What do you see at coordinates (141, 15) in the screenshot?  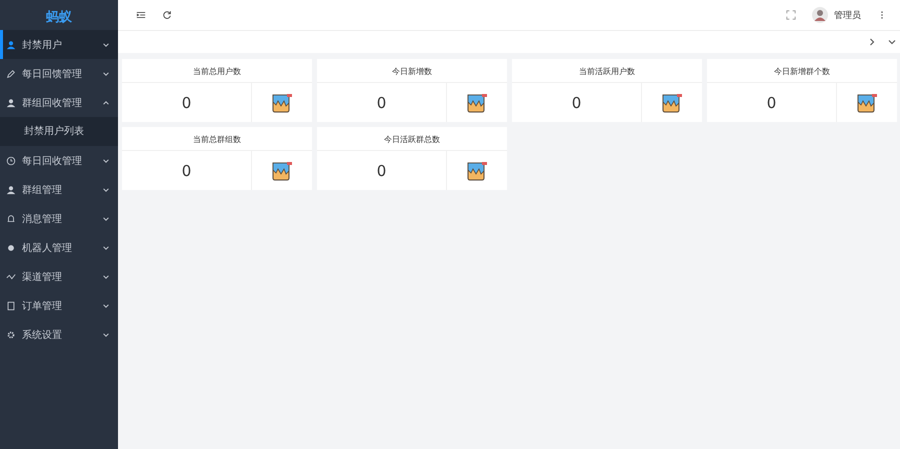 I see `menu-icon` at bounding box center [141, 15].